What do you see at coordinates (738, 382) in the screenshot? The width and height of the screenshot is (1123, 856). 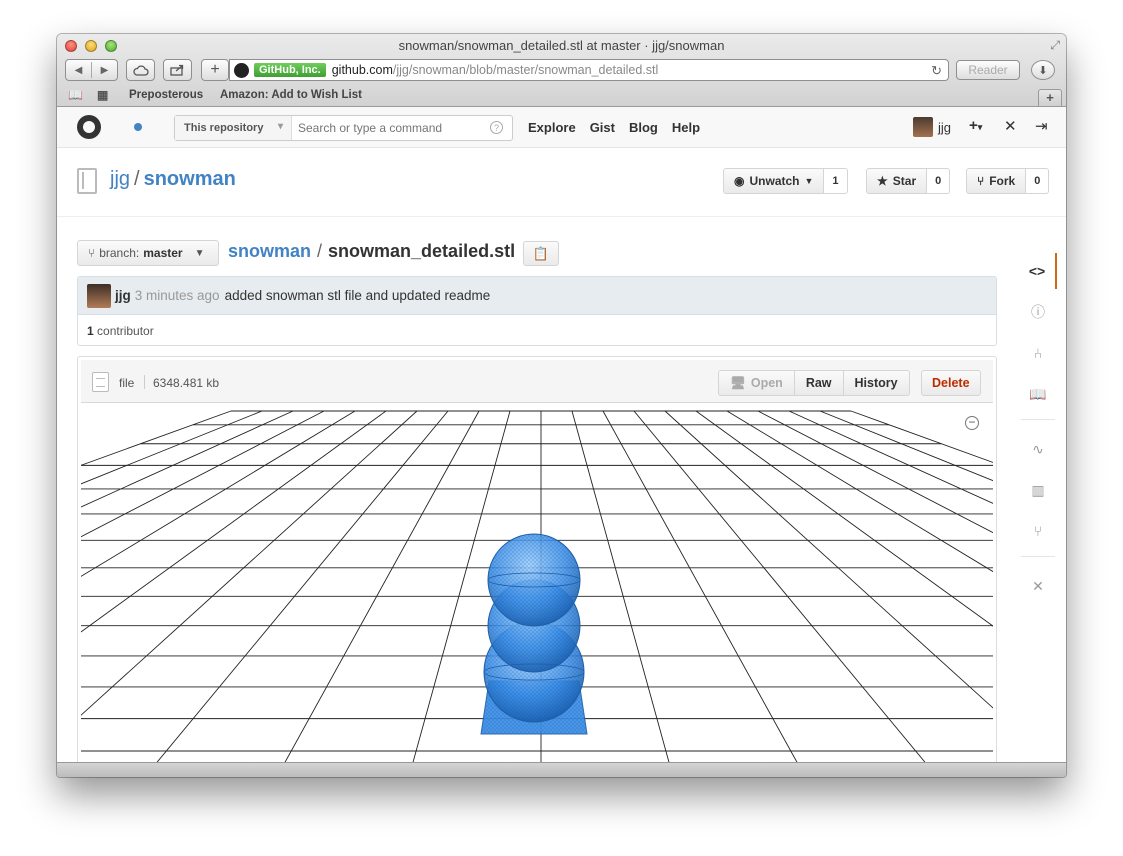 I see `monitor-icon: 🖥` at bounding box center [738, 382].